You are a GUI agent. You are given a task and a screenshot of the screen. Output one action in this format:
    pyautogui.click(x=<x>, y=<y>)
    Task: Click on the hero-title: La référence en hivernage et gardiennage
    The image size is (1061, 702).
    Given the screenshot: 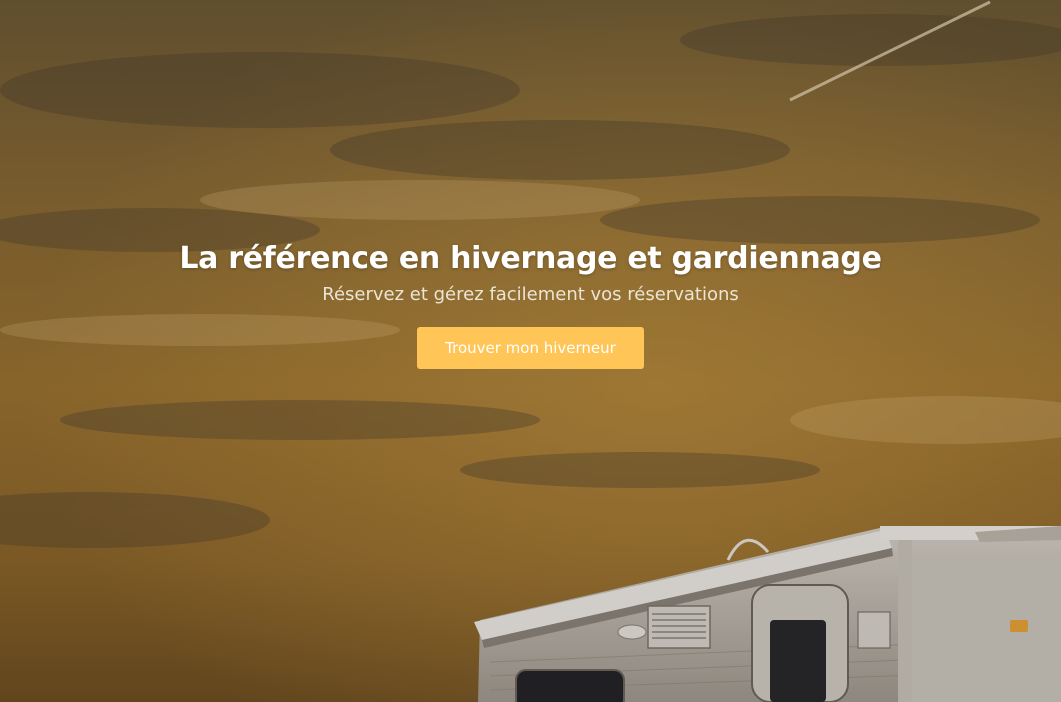 What is the action you would take?
    pyautogui.click(x=530, y=258)
    